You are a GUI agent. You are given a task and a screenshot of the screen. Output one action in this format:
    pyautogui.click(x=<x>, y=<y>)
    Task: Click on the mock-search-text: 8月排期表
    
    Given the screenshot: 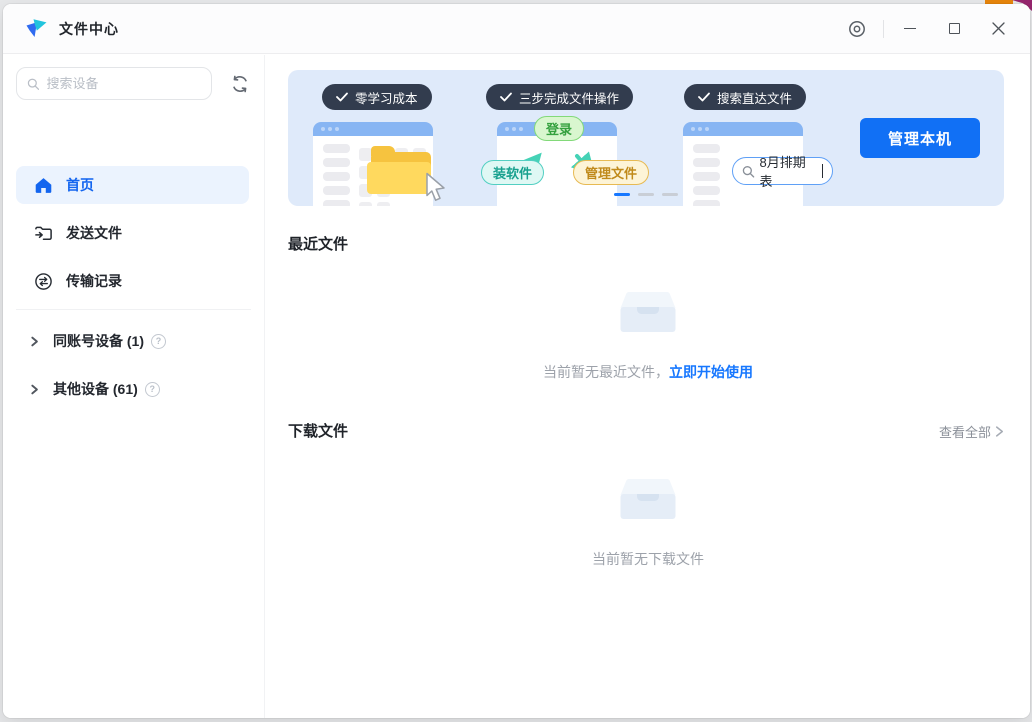 What is the action you would take?
    pyautogui.click(x=782, y=172)
    